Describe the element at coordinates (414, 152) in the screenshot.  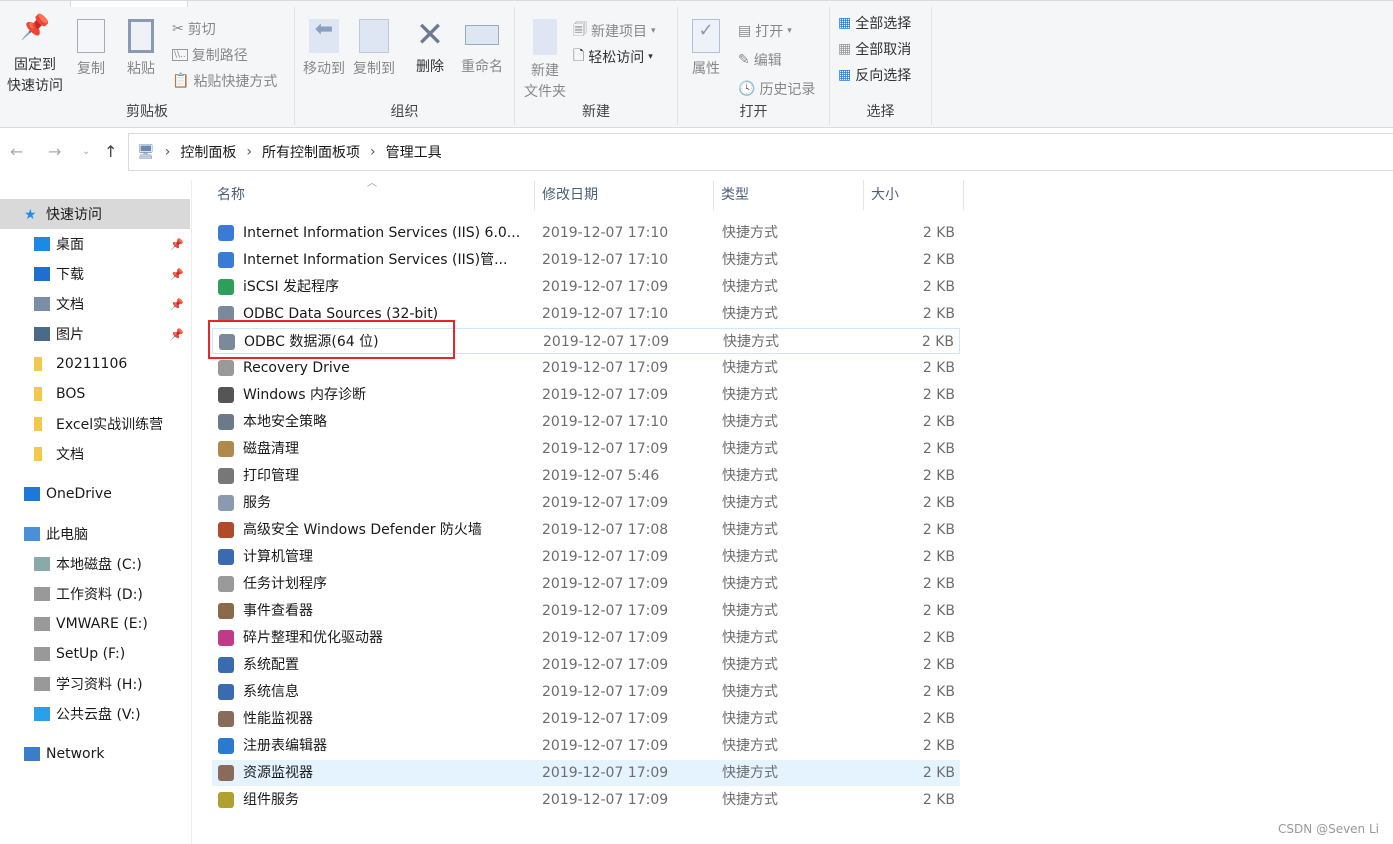
I see `breadcrumb-item: 管理工具` at that location.